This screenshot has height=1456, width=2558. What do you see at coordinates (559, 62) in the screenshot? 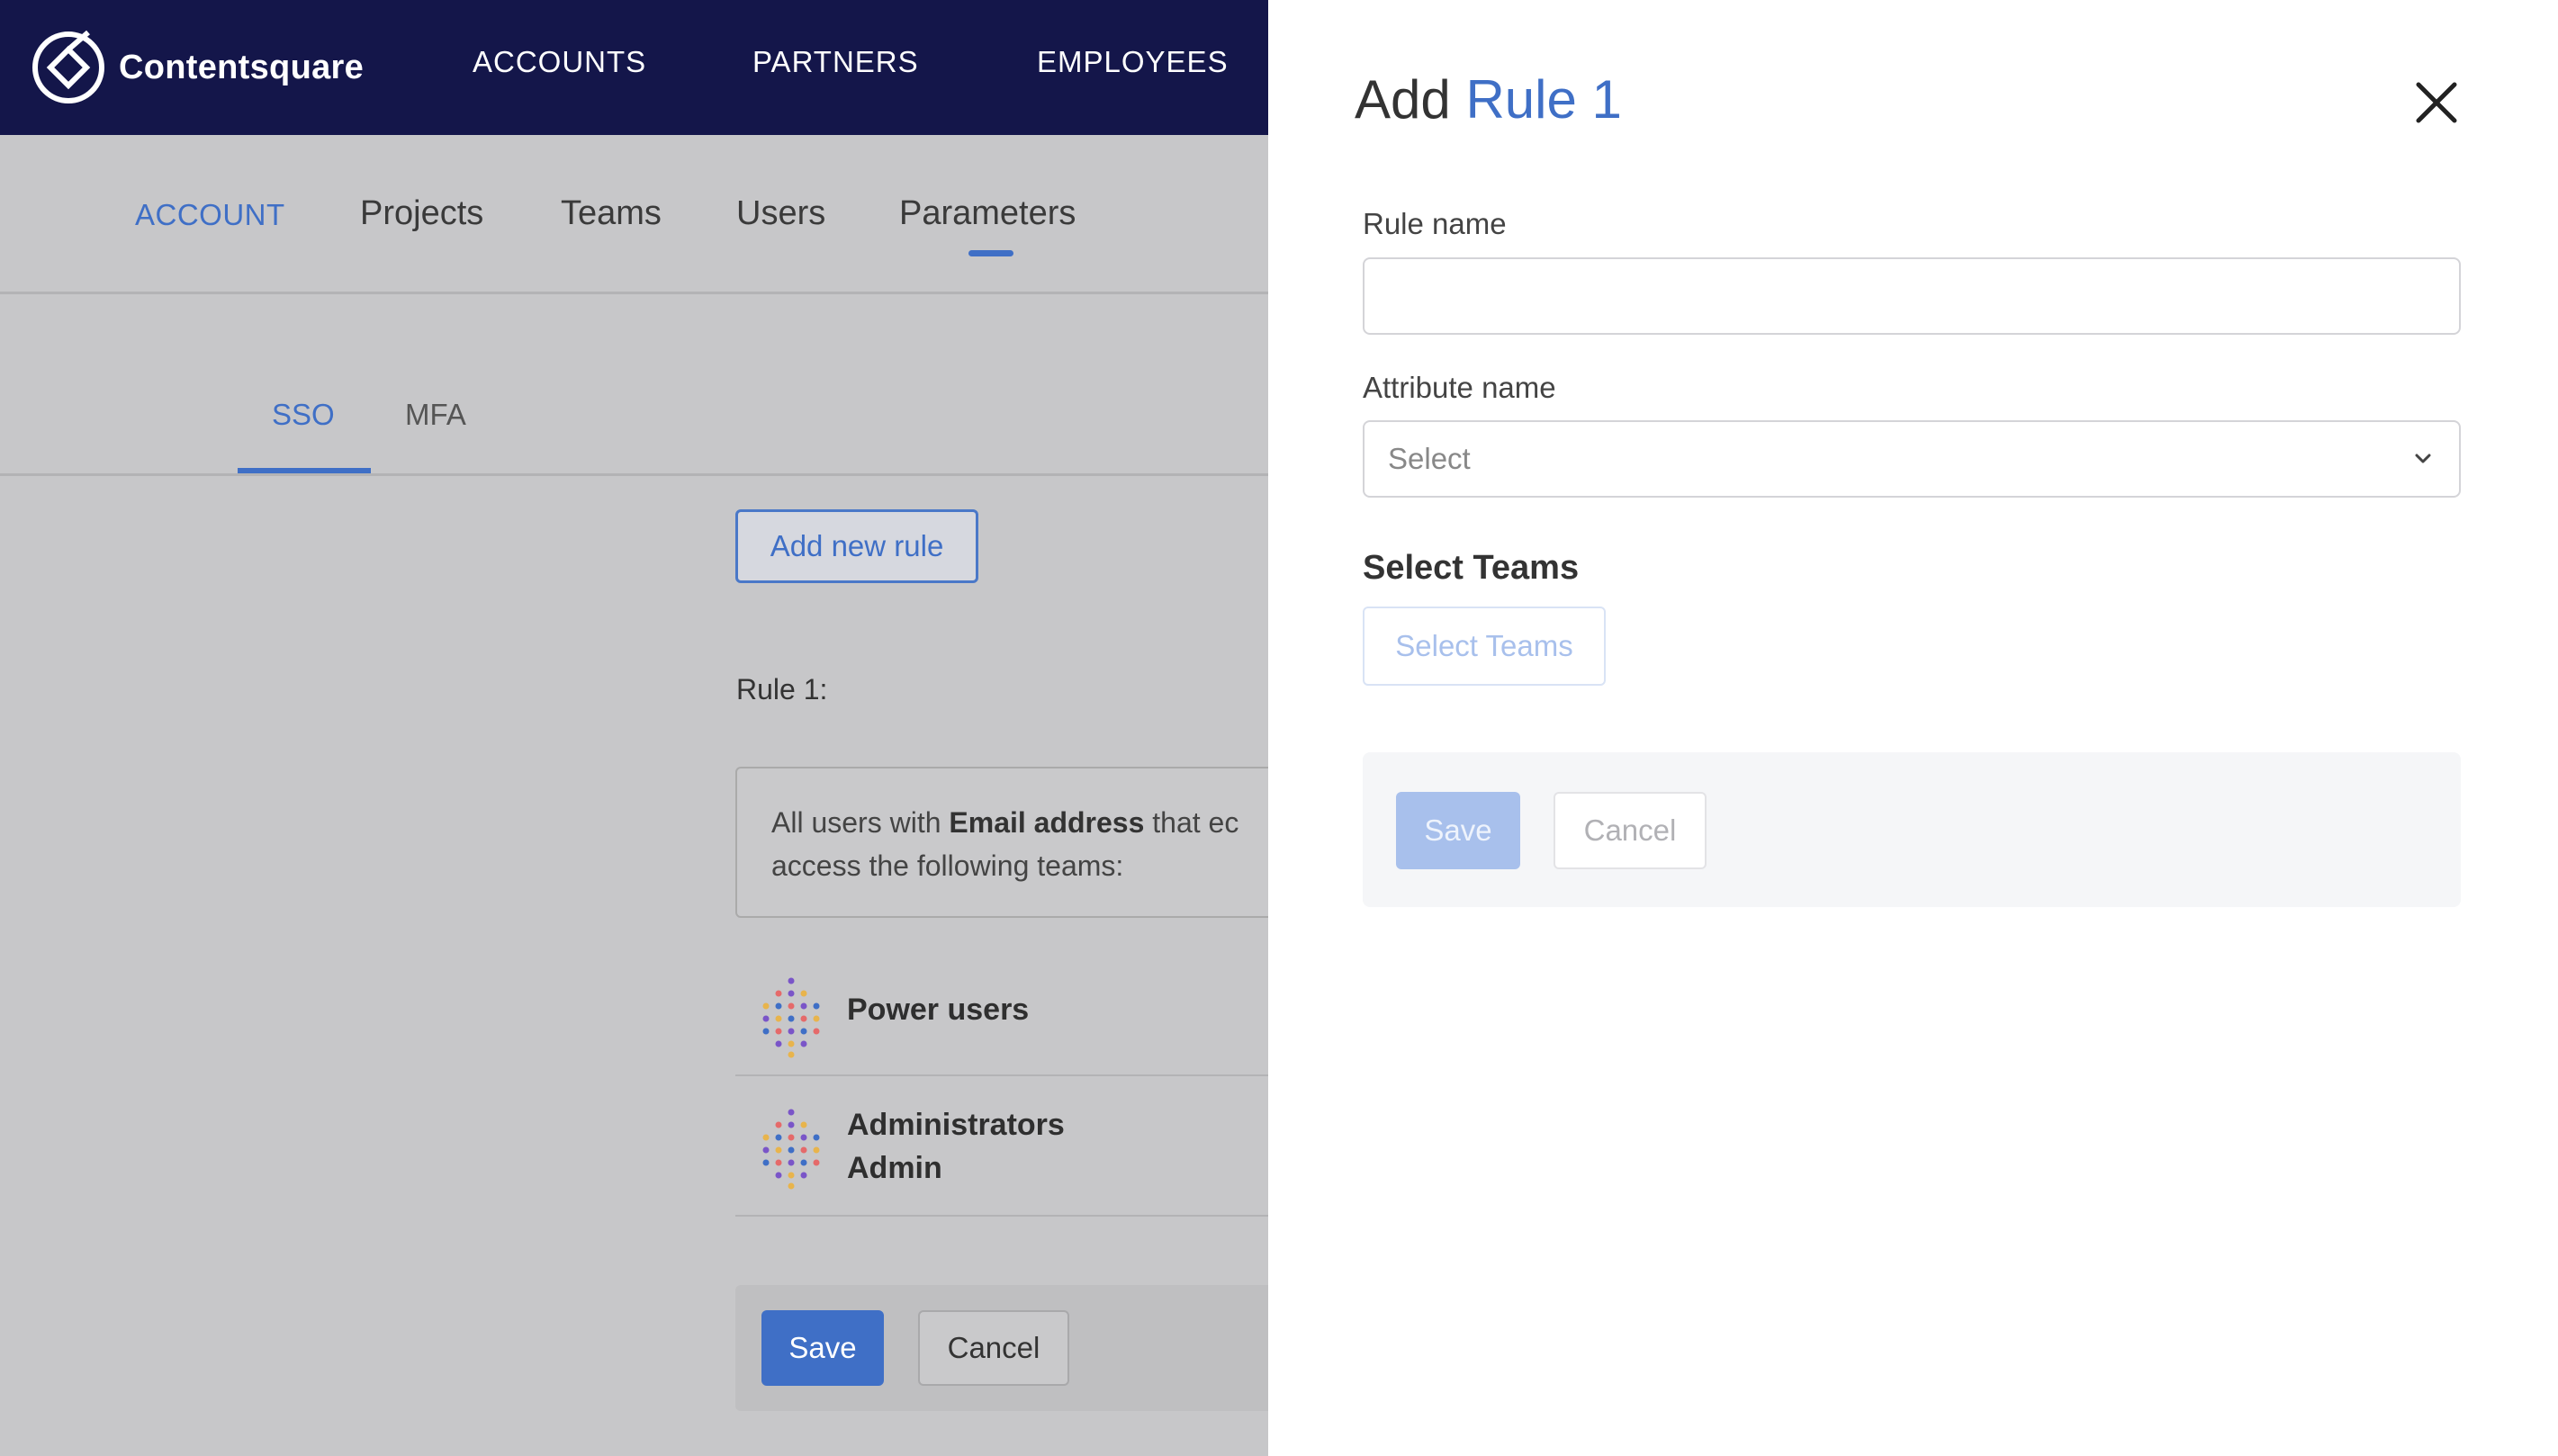
I see `topnav-accounts: ACCOUNTS` at bounding box center [559, 62].